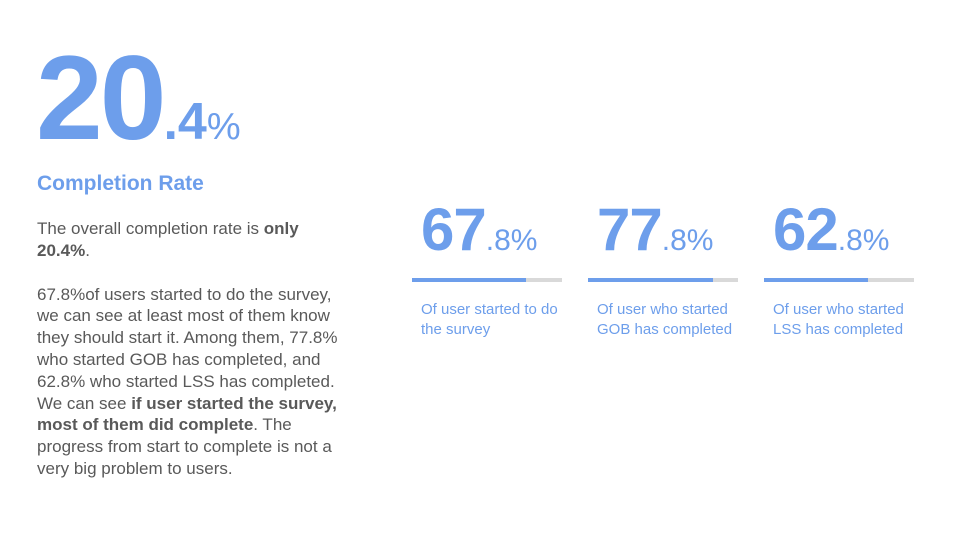 The width and height of the screenshot is (960, 540). What do you see at coordinates (185, 122) in the screenshot?
I see `headline-decimal: .4` at bounding box center [185, 122].